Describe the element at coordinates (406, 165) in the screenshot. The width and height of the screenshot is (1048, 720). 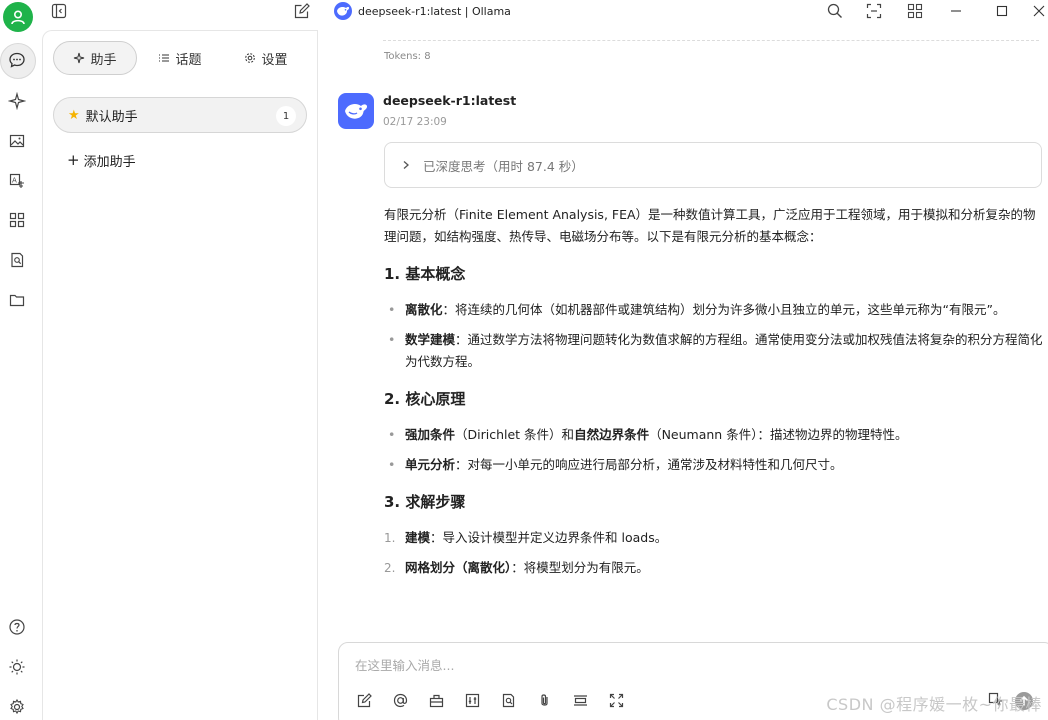
I see `chevron-right-icon` at that location.